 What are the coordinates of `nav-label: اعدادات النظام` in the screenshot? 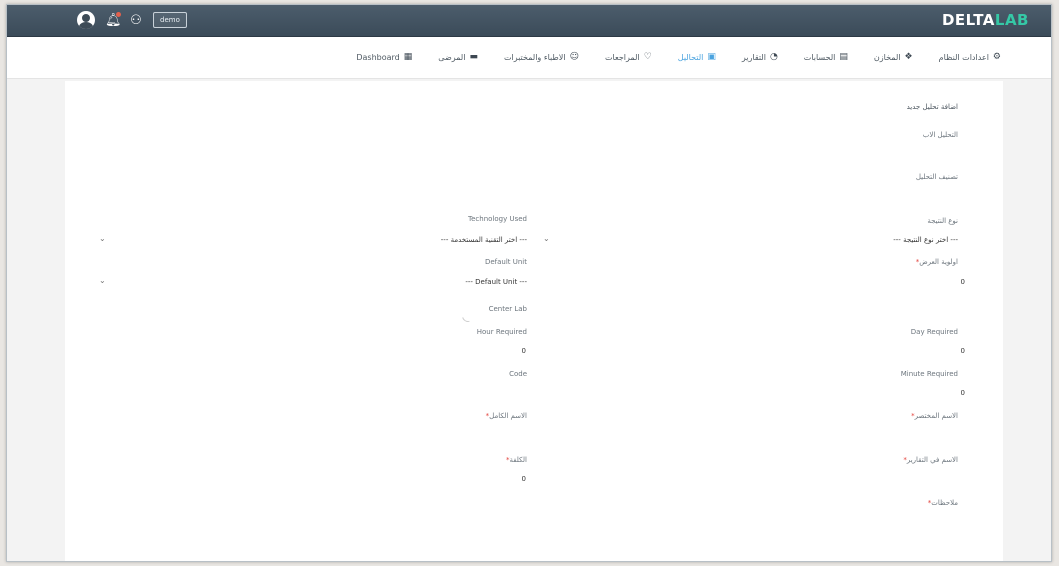 It's located at (963, 57).